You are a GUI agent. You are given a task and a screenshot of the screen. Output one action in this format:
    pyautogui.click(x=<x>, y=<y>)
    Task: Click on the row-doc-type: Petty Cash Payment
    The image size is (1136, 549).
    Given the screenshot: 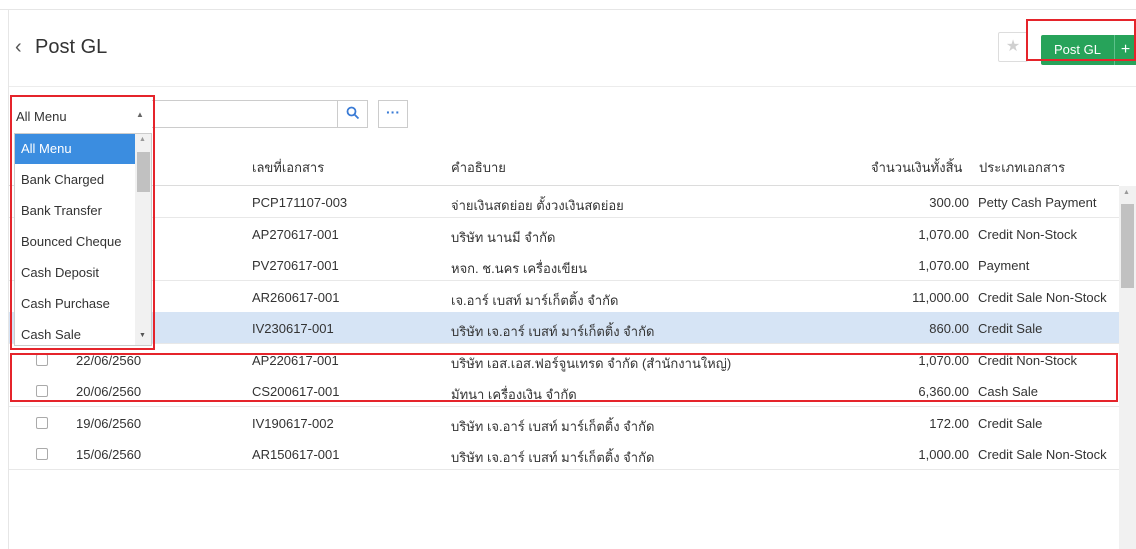 What is the action you would take?
    pyautogui.click(x=1037, y=202)
    